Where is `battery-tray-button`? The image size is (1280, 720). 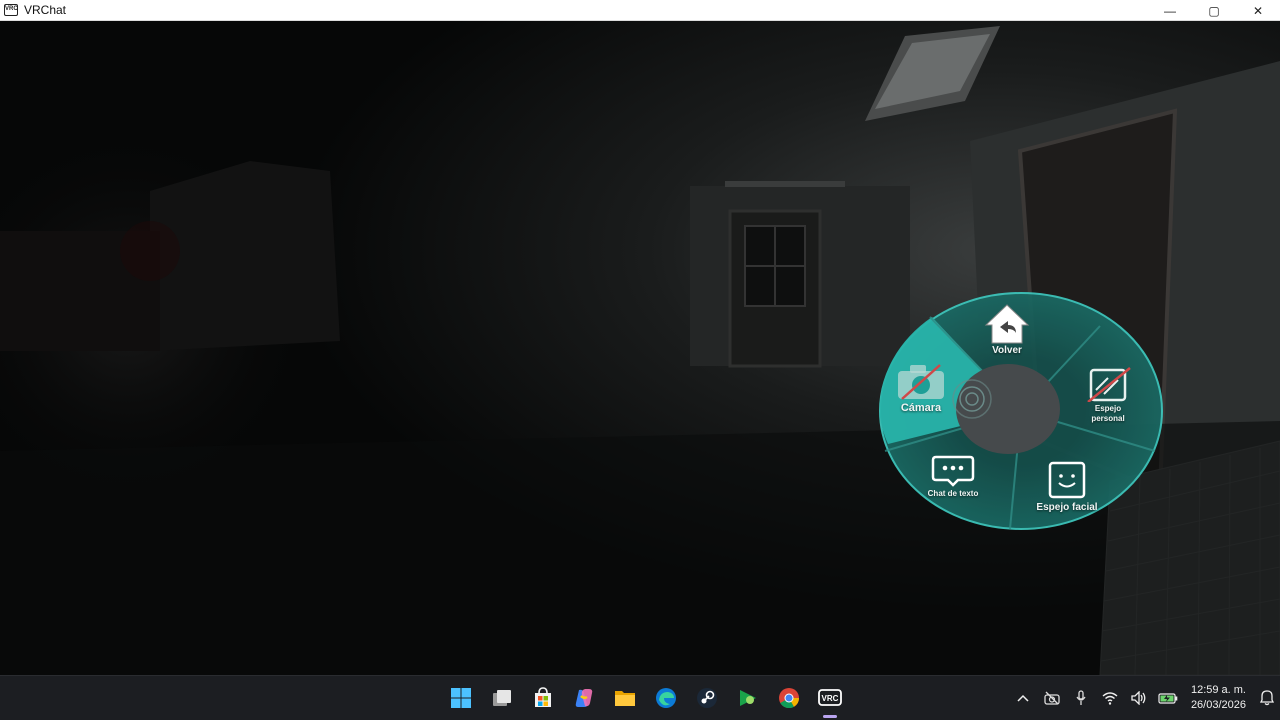
battery-tray-button is located at coordinates (1167, 698).